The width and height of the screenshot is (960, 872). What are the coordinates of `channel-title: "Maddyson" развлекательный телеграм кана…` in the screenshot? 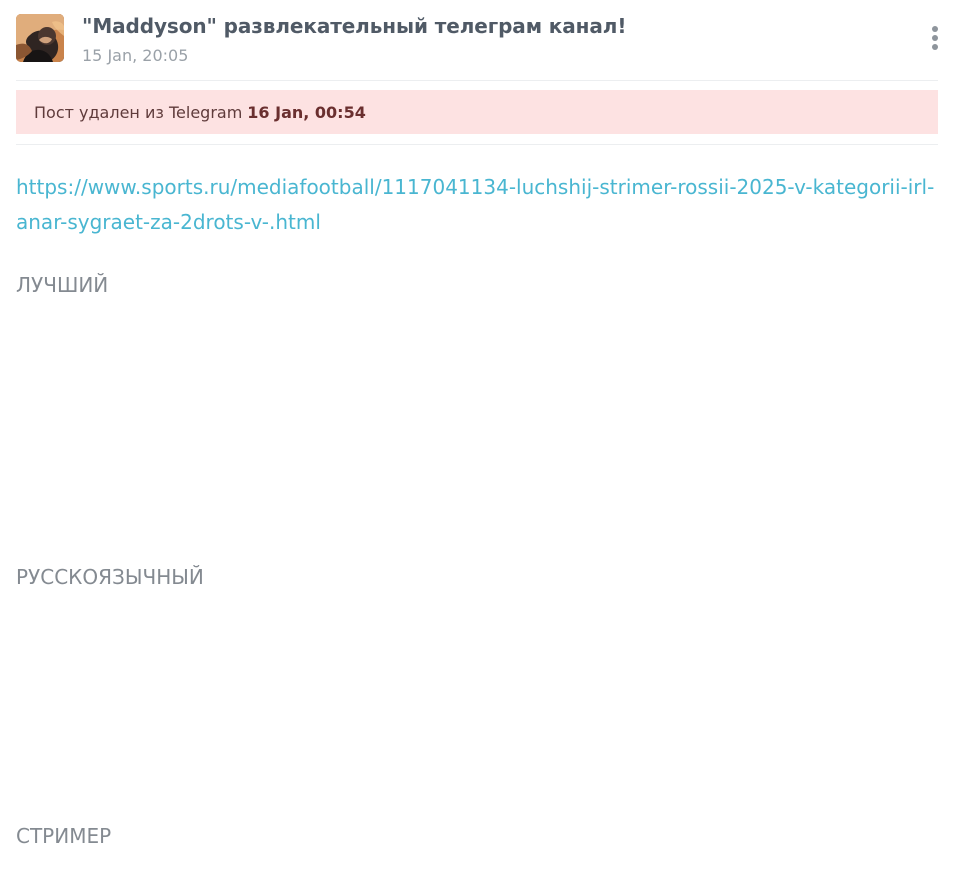 It's located at (492, 26).